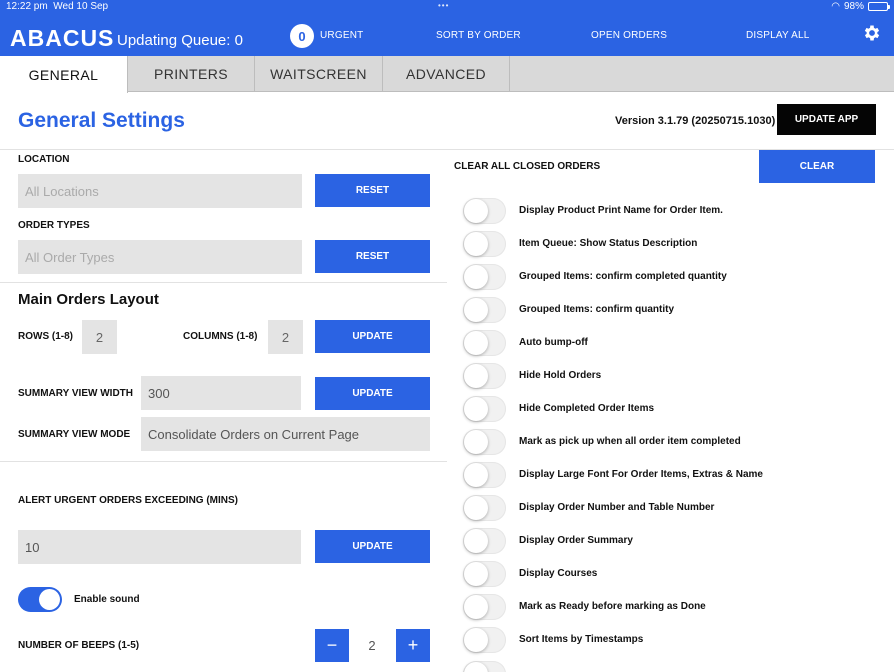 The image size is (894, 672). Describe the element at coordinates (79, 645) in the screenshot. I see `beeps-label: NUMBER OF BEEPS (1-5)` at that location.